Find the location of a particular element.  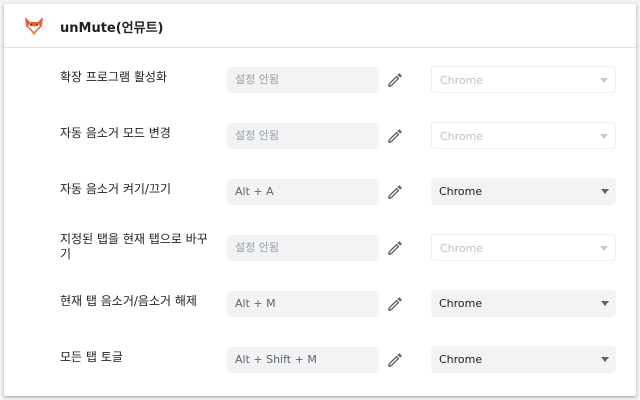

shortcut-field: Alt + Shift + M is located at coordinates (303, 360).